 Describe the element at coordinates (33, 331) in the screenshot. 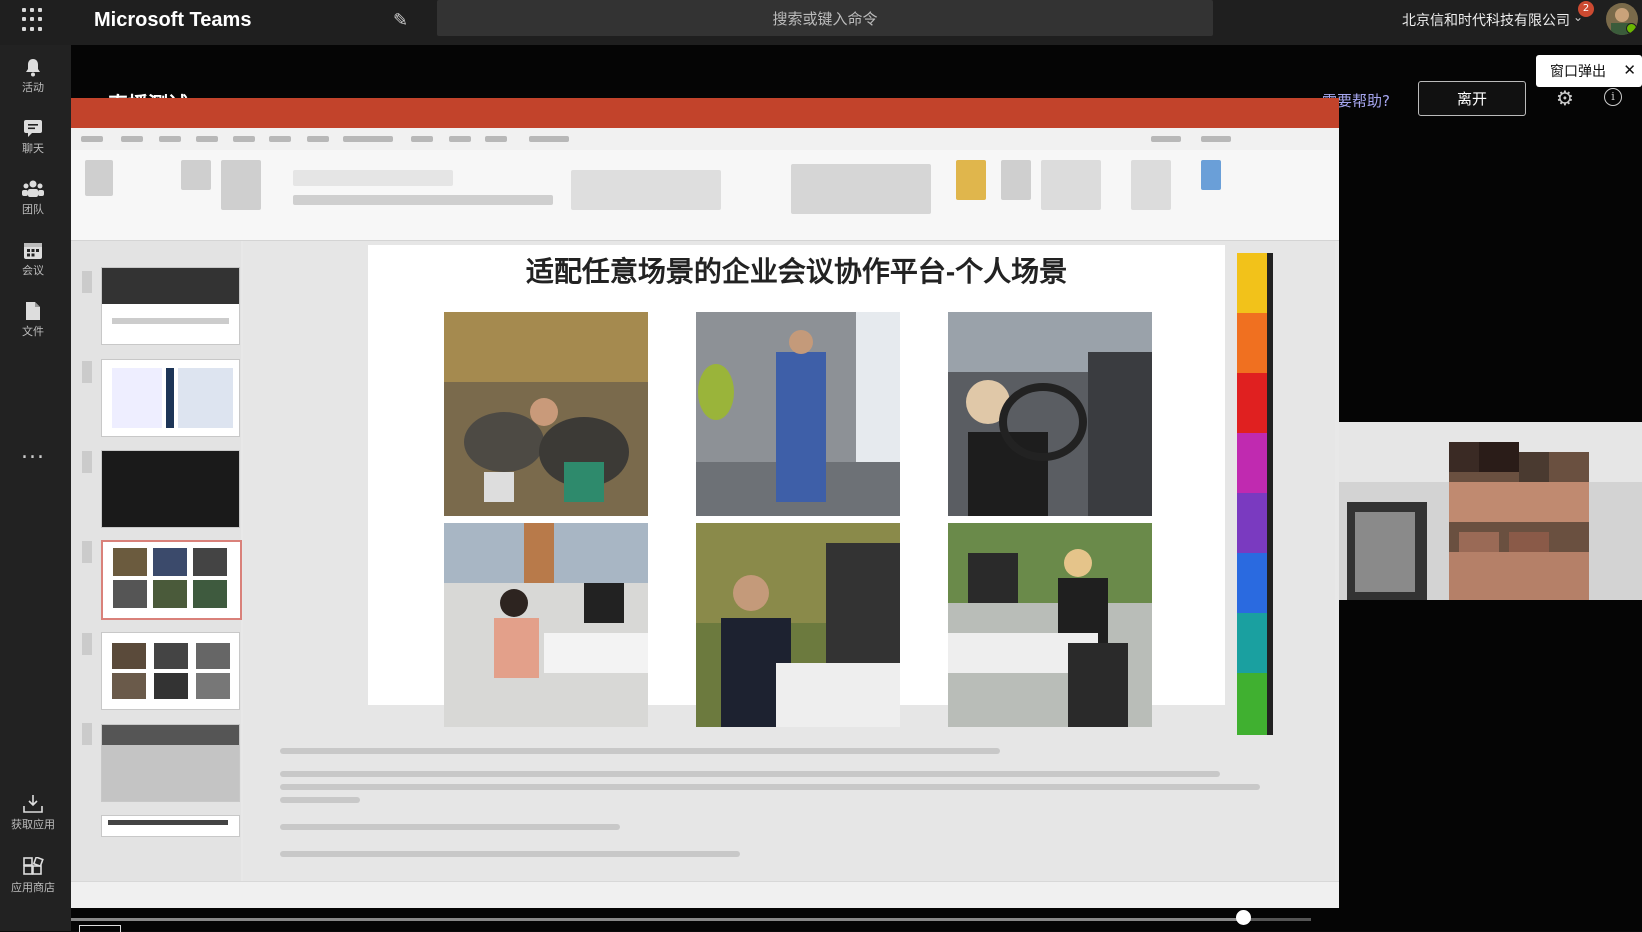

I see `rail-item-label: 文件` at that location.